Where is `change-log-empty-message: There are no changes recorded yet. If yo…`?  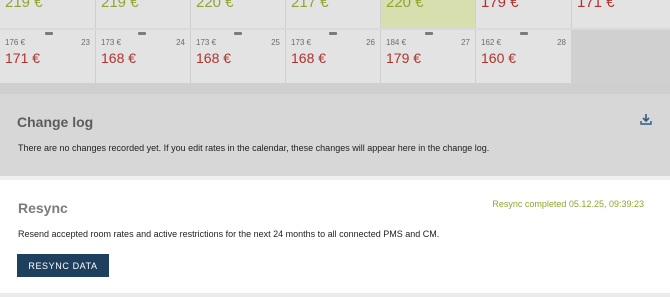
change-log-empty-message: There are no changes recorded yet. If yo… is located at coordinates (254, 148).